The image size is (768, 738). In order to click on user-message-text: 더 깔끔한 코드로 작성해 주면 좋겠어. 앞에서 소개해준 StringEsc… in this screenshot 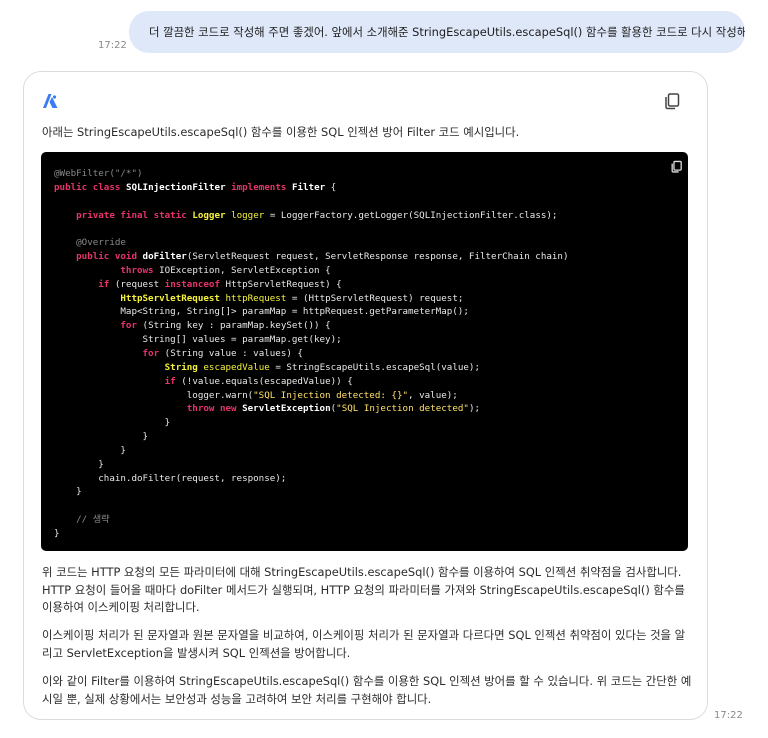, I will do `click(447, 32)`.